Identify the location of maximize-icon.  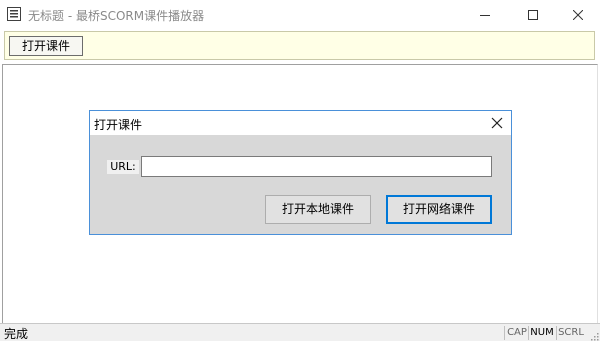
(533, 15).